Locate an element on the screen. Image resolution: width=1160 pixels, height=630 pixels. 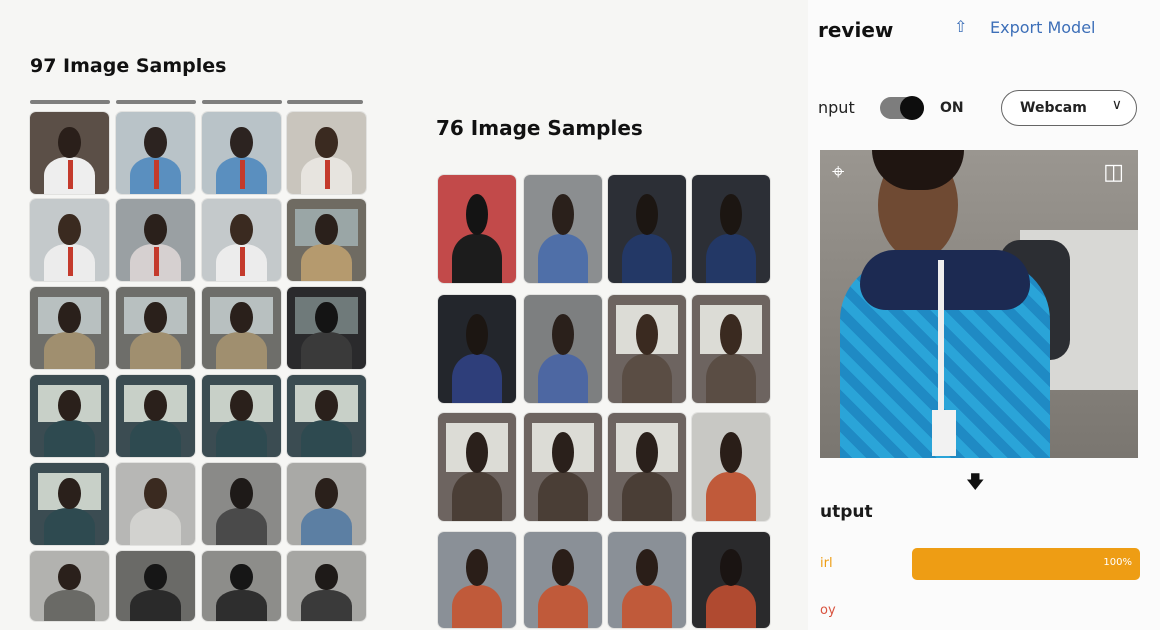
input-label: nput is located at coordinates (836, 107).